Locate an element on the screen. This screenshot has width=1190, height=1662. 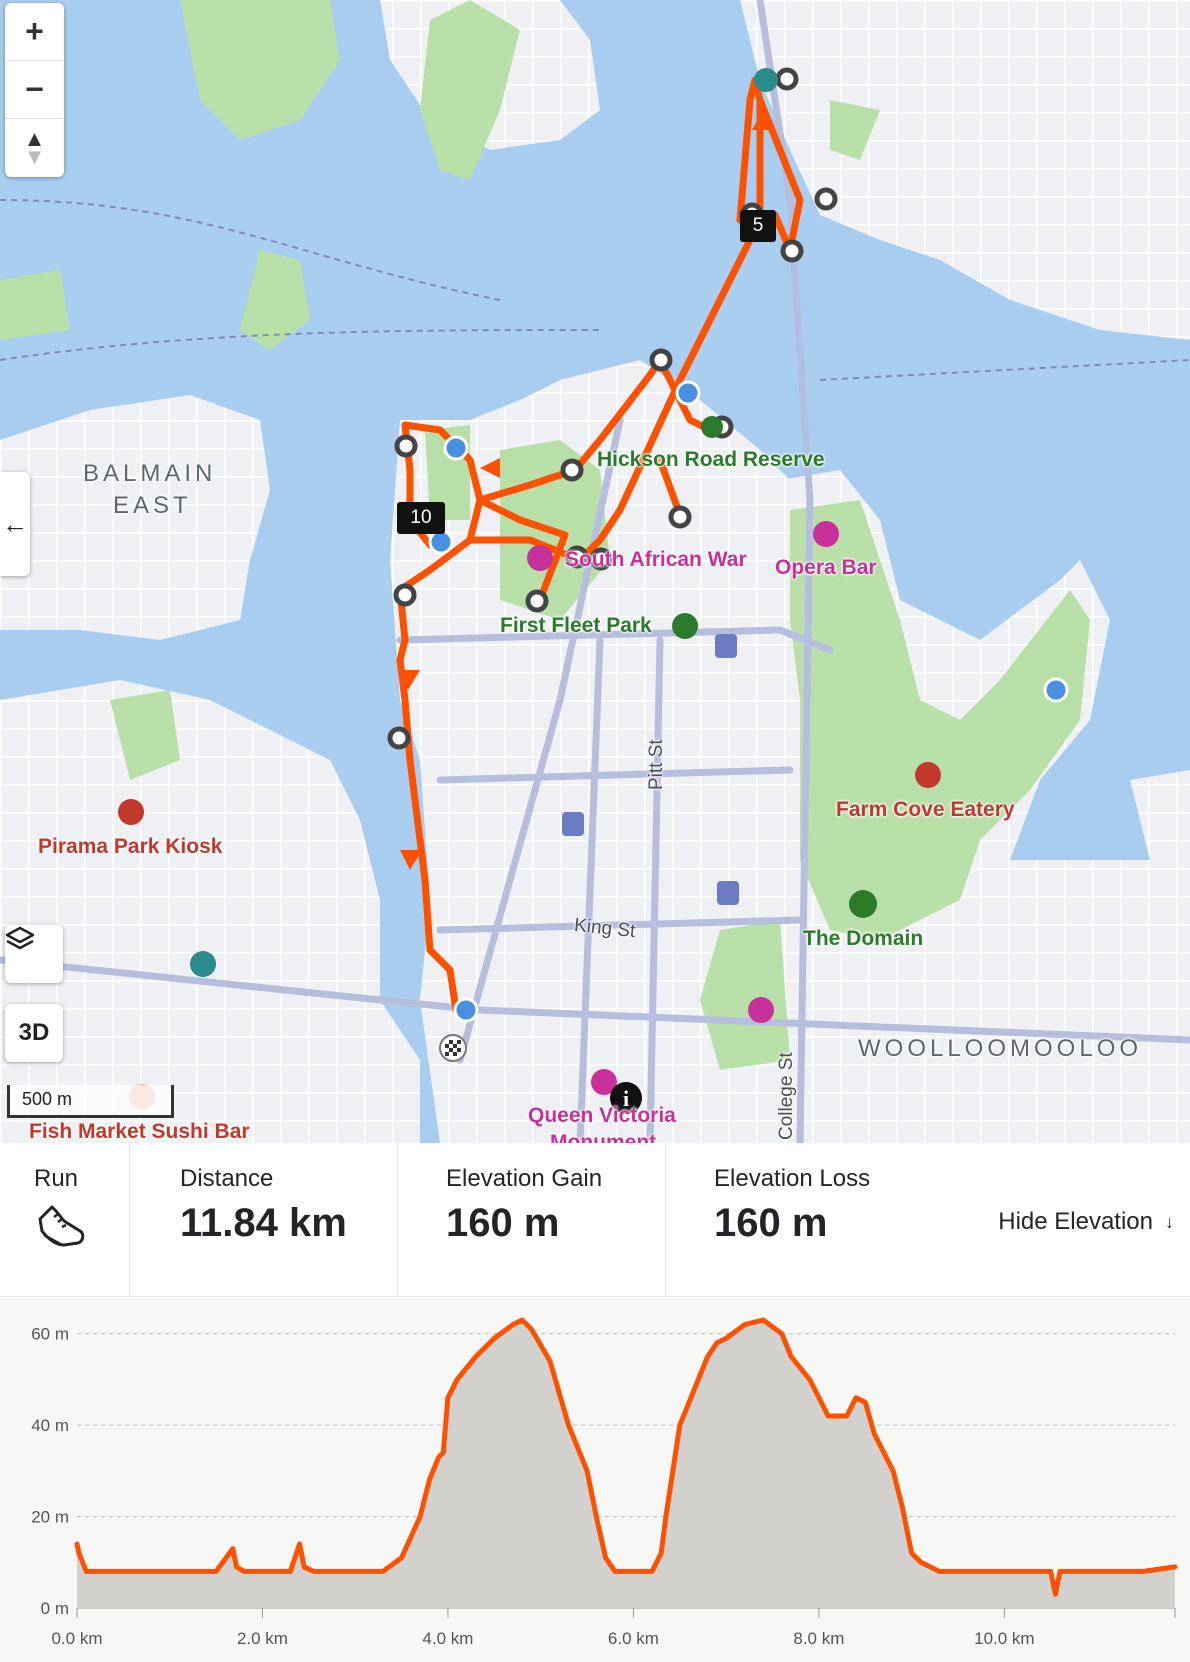
elevation-gain-stat: Elevation Gain 160 m is located at coordinates (532, 1220).